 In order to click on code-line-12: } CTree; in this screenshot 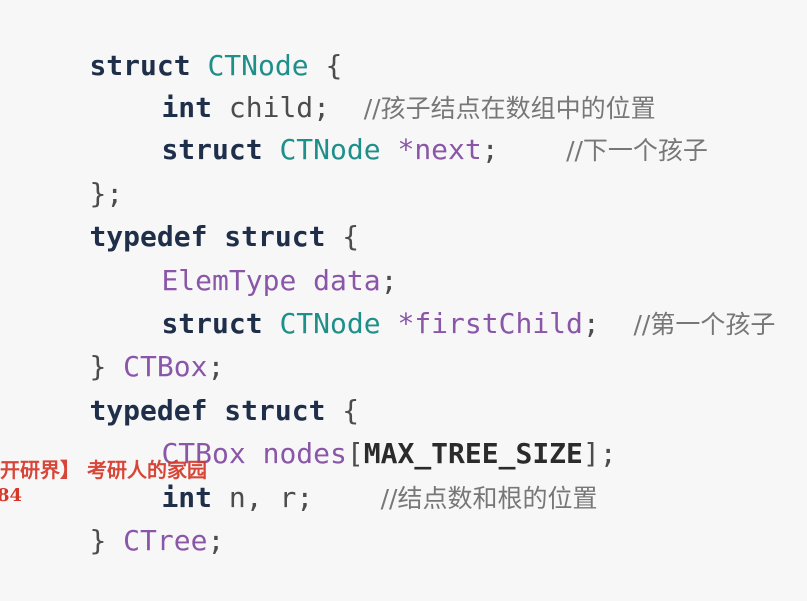, I will do `click(123, 519)`.